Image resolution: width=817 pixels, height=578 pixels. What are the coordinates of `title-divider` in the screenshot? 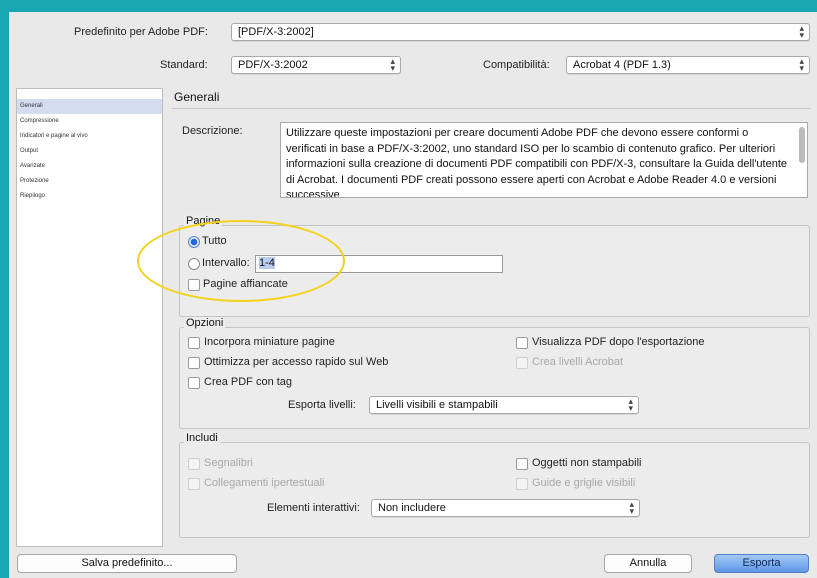 It's located at (491, 108).